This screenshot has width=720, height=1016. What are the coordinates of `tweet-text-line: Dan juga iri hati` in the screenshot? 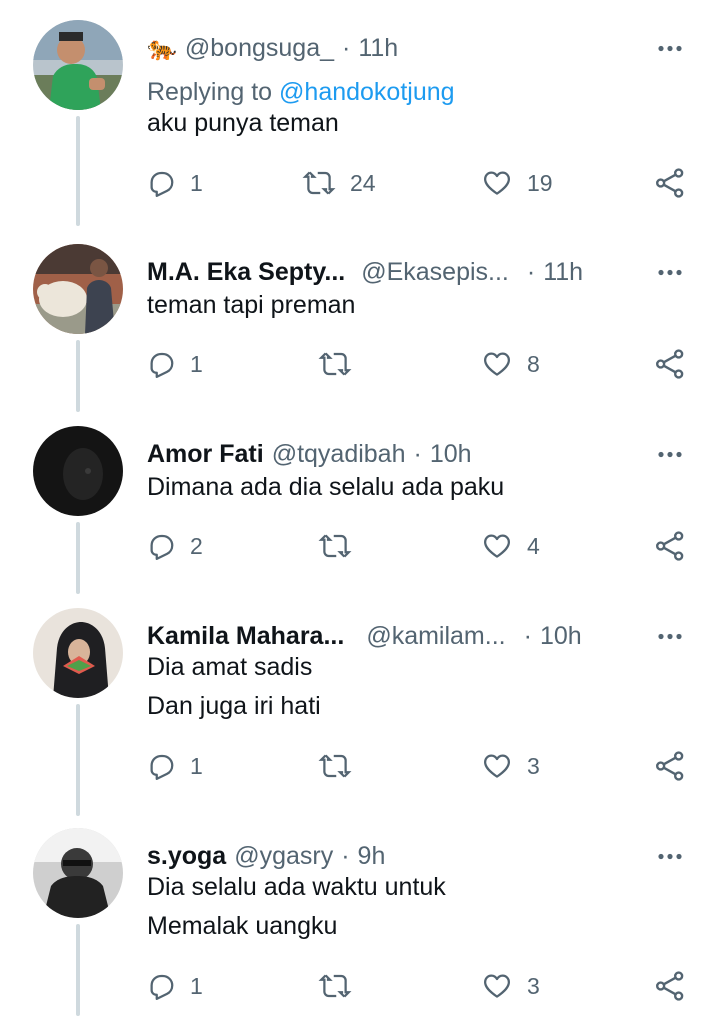 It's located at (234, 706).